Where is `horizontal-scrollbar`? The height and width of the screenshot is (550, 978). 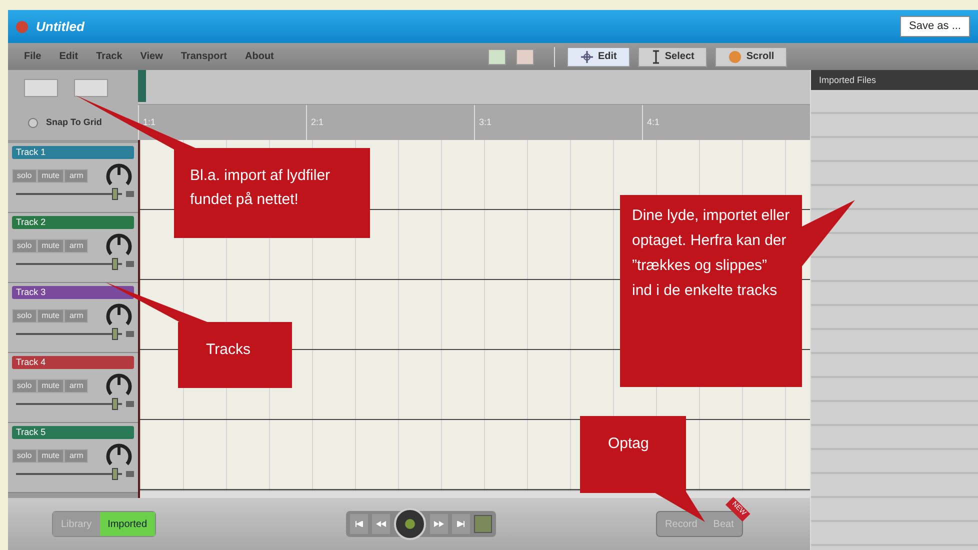 horizontal-scrollbar is located at coordinates (475, 494).